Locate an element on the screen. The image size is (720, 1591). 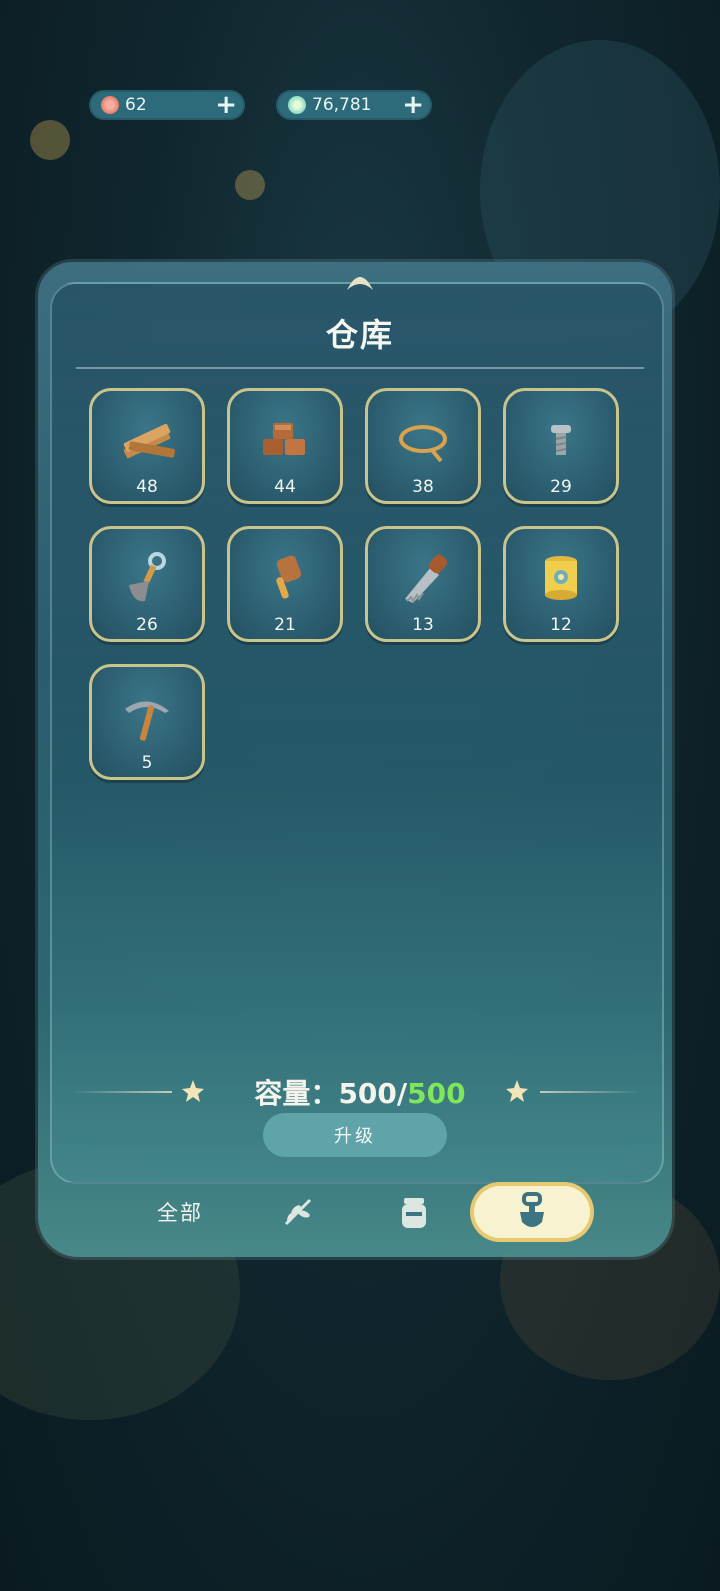
item-count: 13 is located at coordinates (423, 625).